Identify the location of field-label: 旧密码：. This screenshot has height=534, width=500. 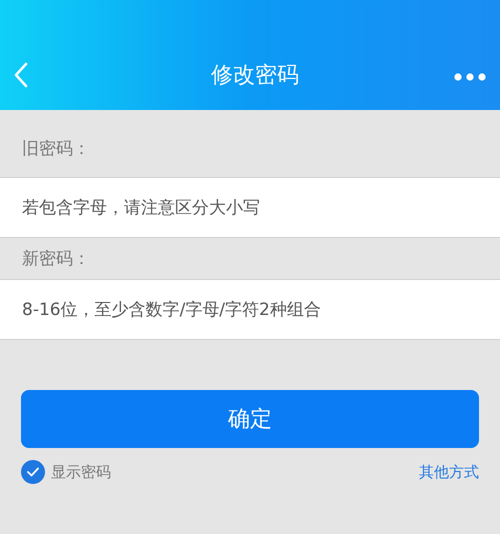
(56, 149).